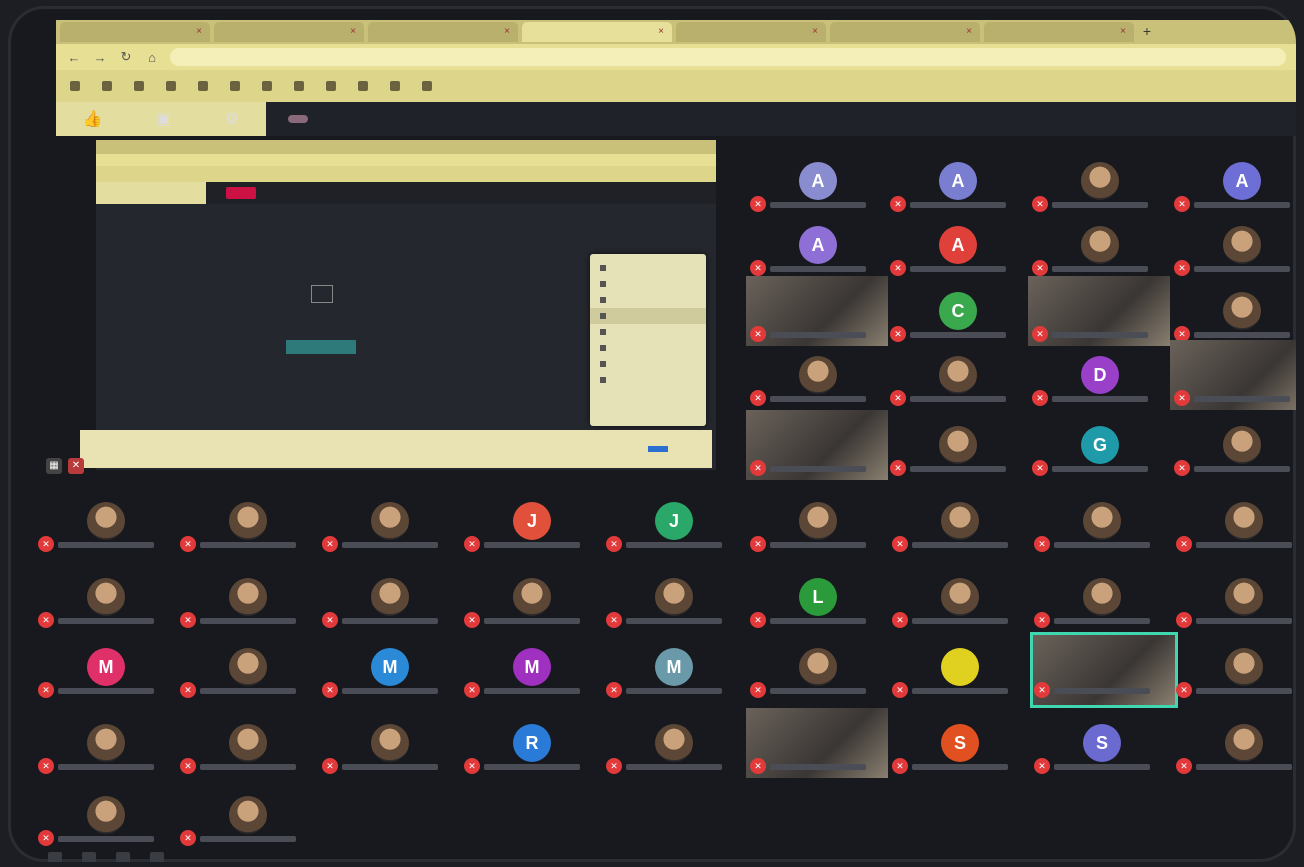 The image size is (1304, 867). I want to click on back-icon: ←, so click(74, 57).